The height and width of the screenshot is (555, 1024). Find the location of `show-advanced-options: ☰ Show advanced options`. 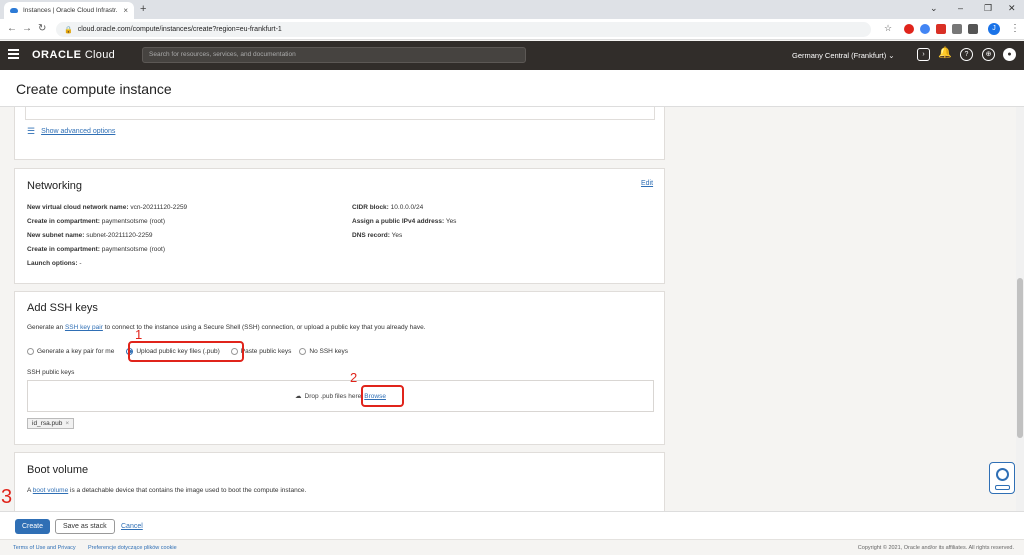

show-advanced-options: ☰ Show advanced options is located at coordinates (71, 131).